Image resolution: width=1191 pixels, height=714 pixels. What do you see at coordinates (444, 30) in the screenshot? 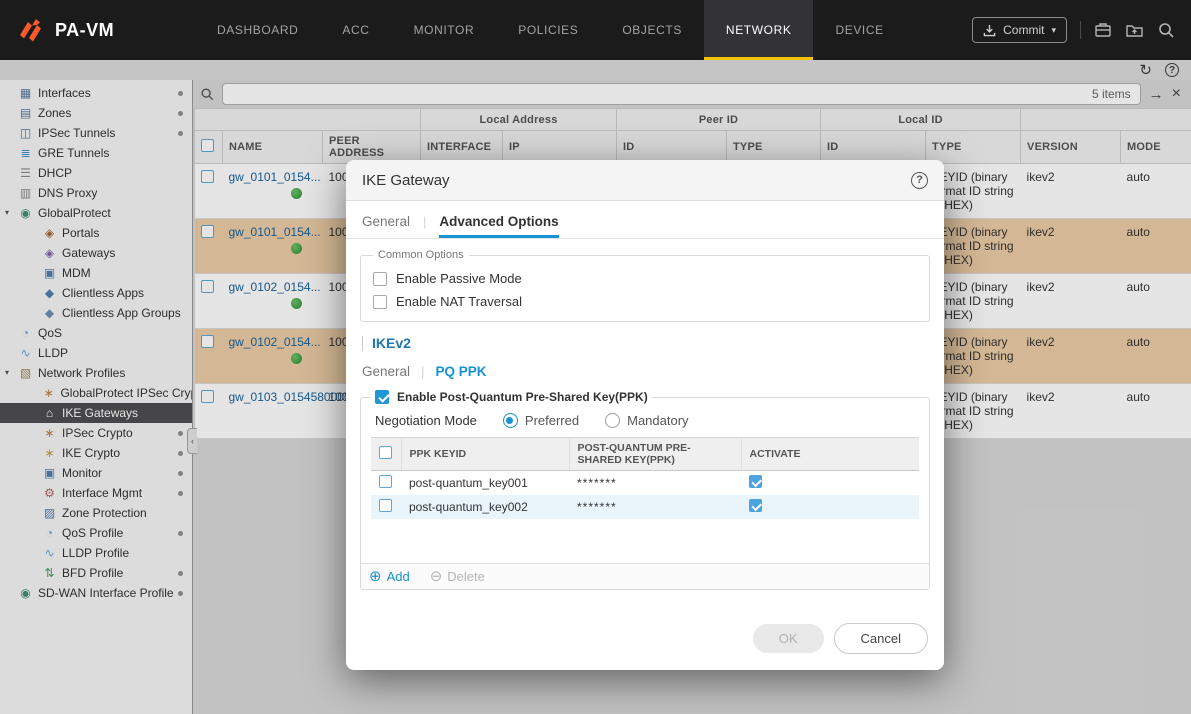
I see `nav-item-monitor: MONITOR` at bounding box center [444, 30].